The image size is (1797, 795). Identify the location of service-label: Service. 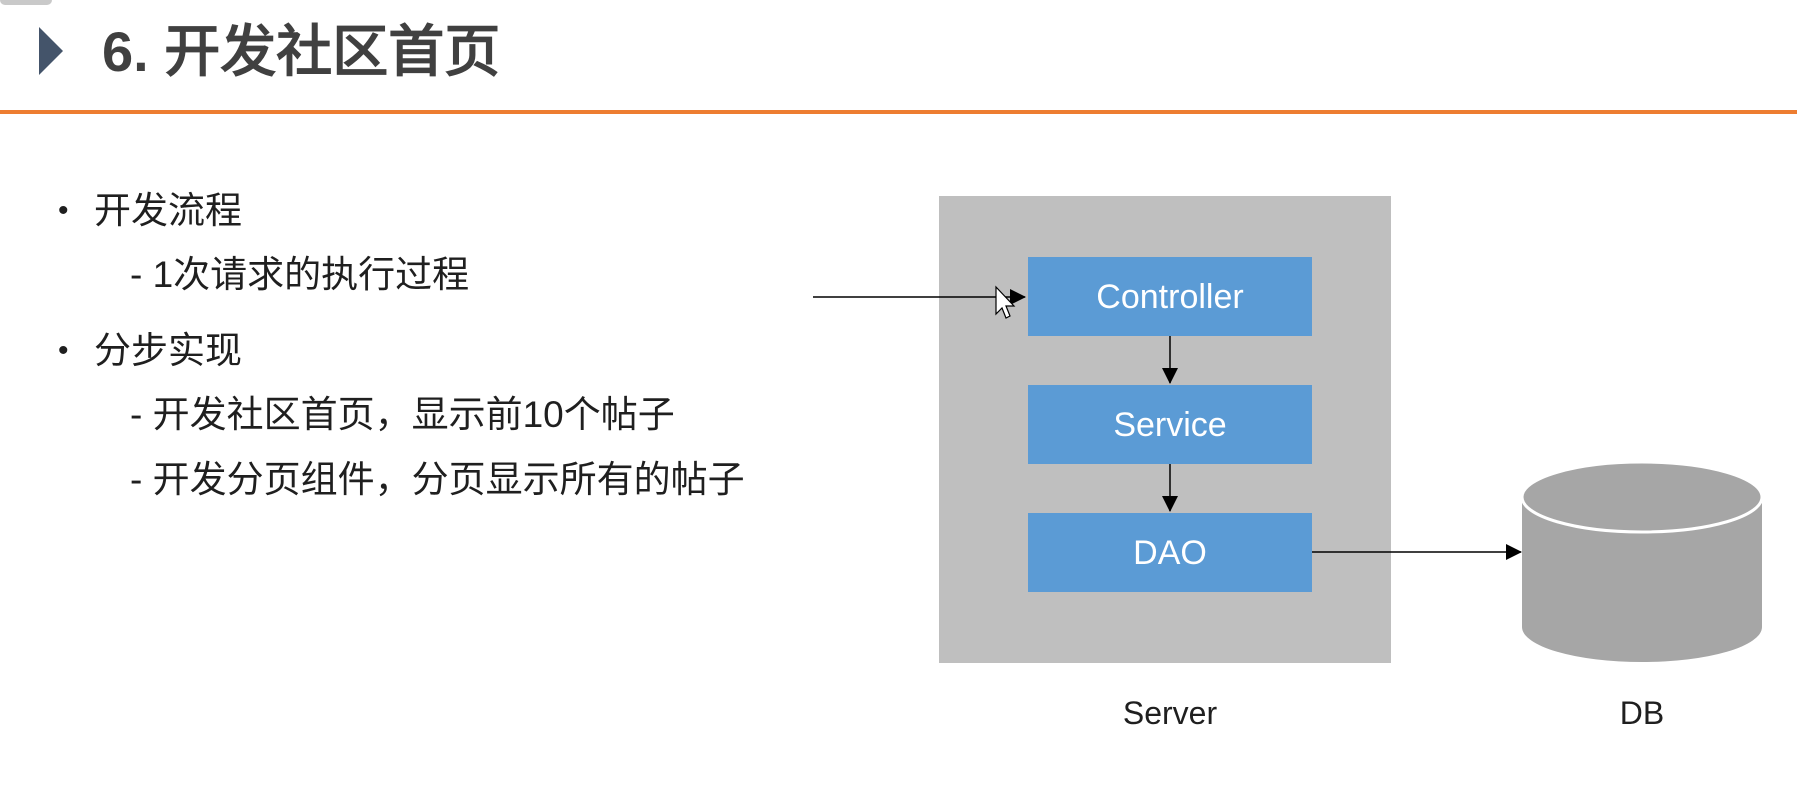
(1169, 425).